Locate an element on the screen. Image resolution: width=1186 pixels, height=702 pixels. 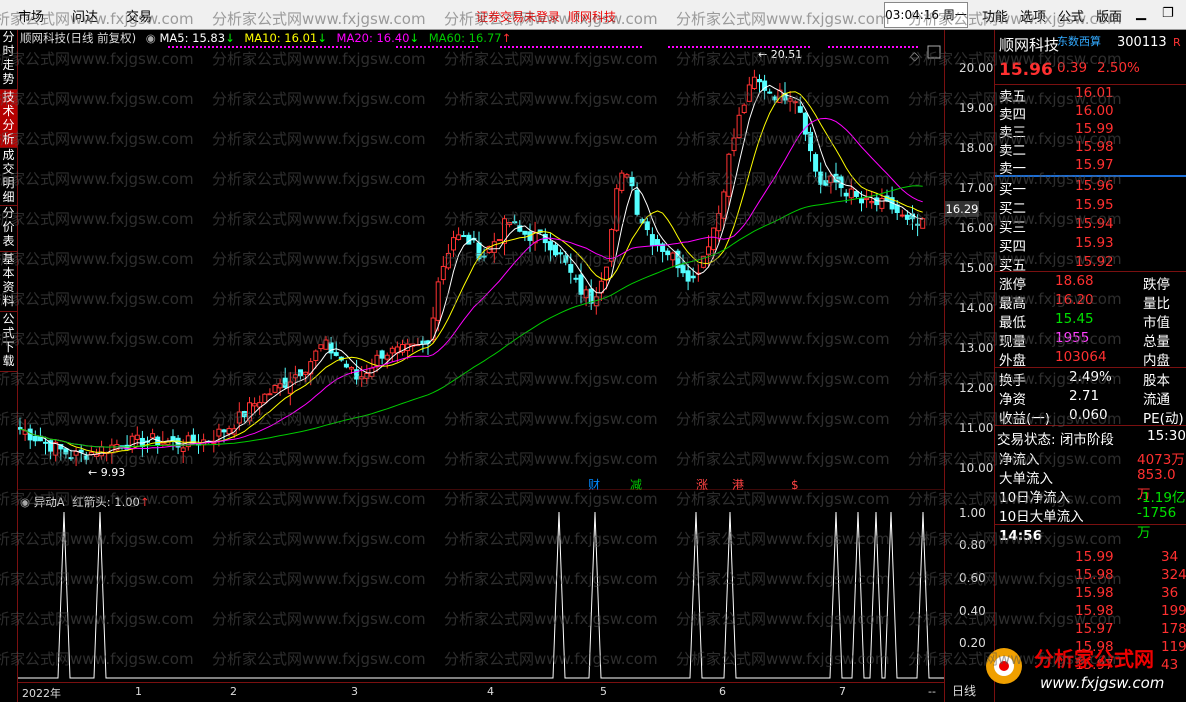
tab-basic-info: 基本资料 is located at coordinates (8, 282).